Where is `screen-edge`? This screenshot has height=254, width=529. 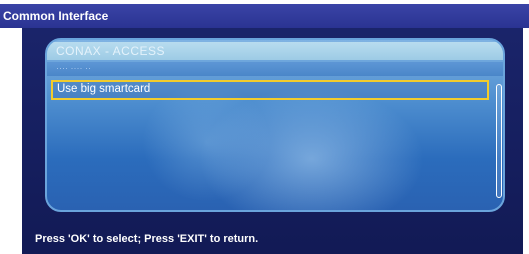
screen-edge is located at coordinates (526, 141).